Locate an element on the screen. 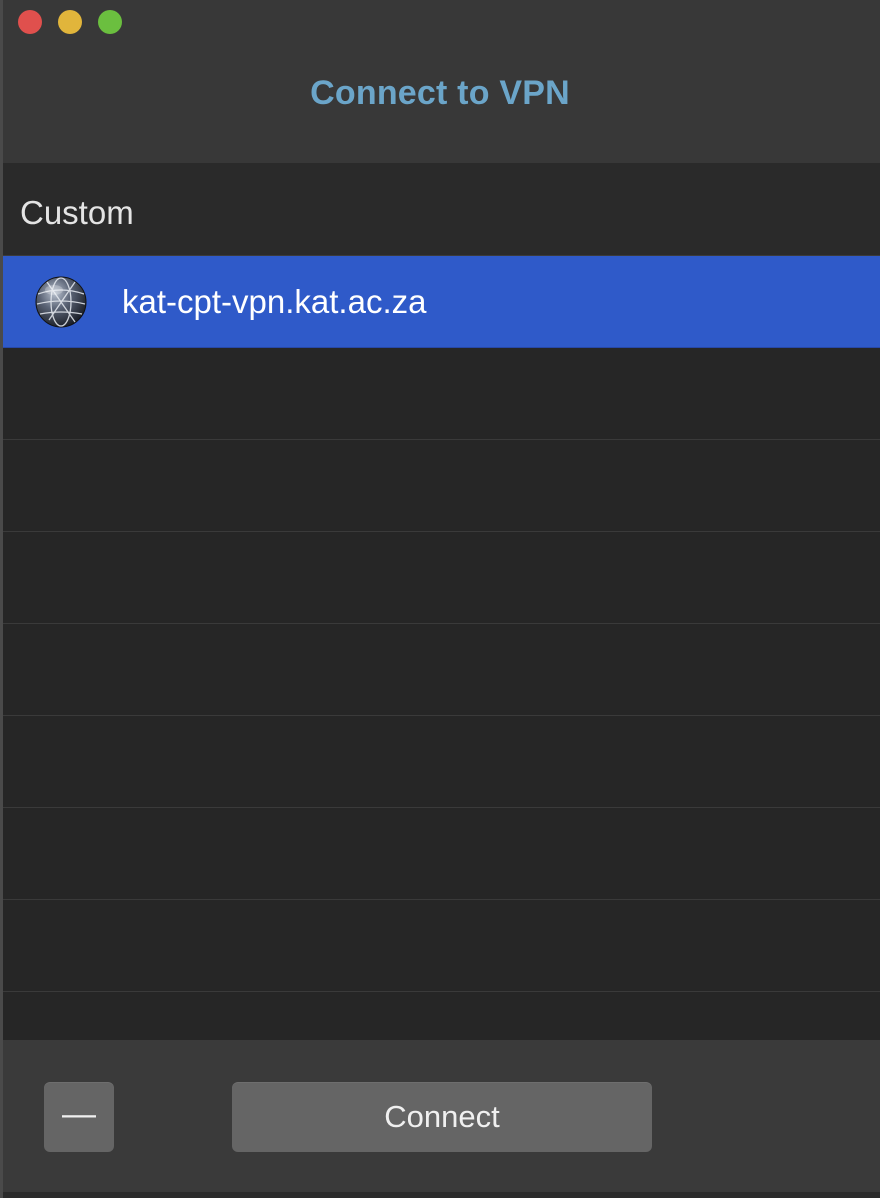  close-window-button is located at coordinates (30, 22).